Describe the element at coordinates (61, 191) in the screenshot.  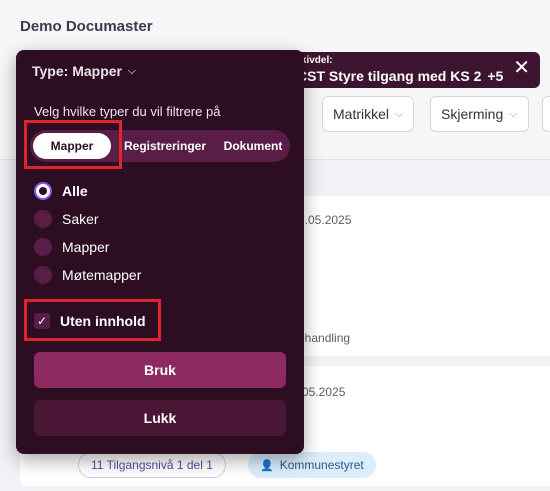
I see `radio-alle: Alle` at that location.